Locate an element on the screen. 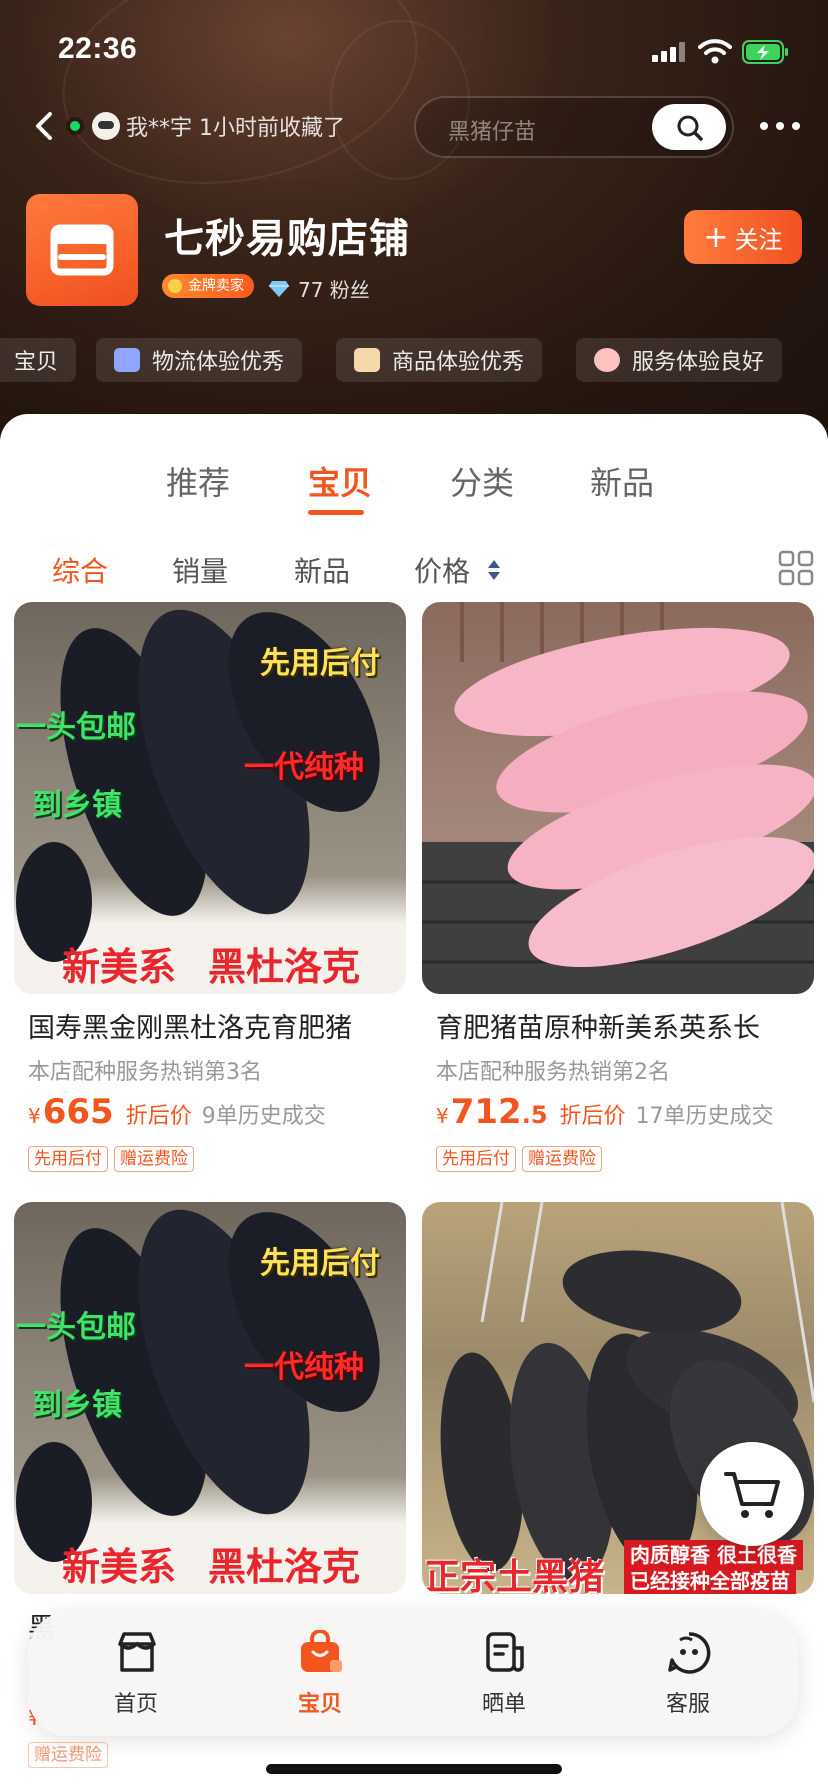 Image resolution: width=828 pixels, height=1792 pixels. store-info: 七秒易购店铺 金牌卖家 77 粉丝 + 关注 is located at coordinates (414, 250).